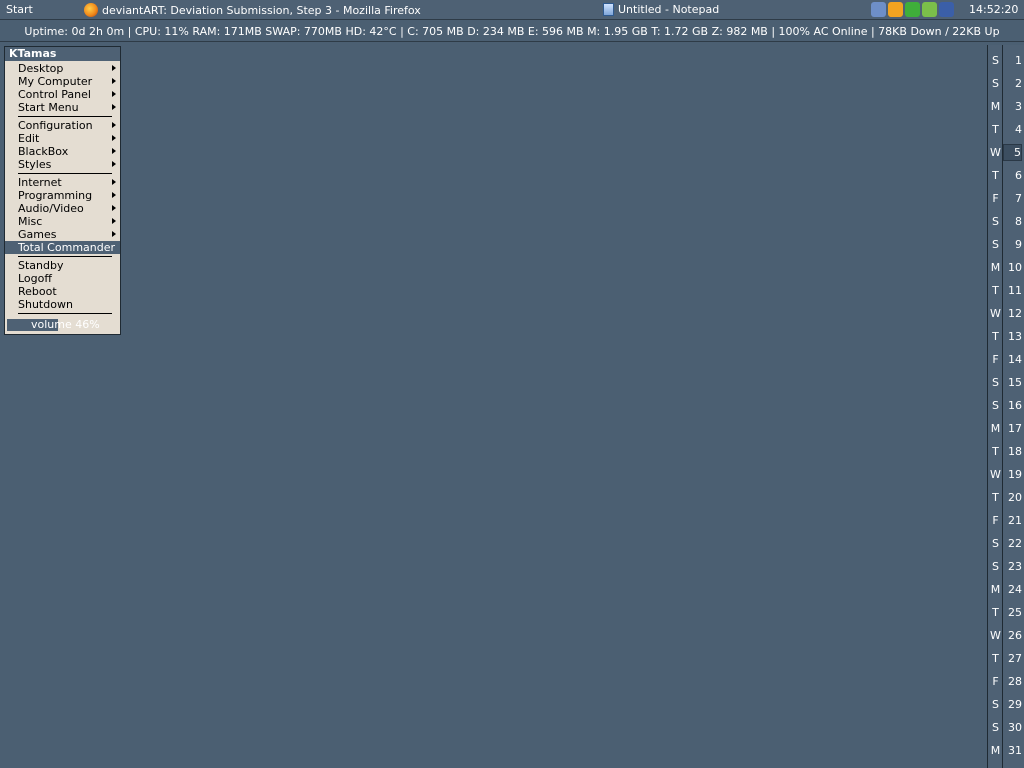 This screenshot has width=1024, height=768. I want to click on calendar-day: W5, so click(1006, 152).